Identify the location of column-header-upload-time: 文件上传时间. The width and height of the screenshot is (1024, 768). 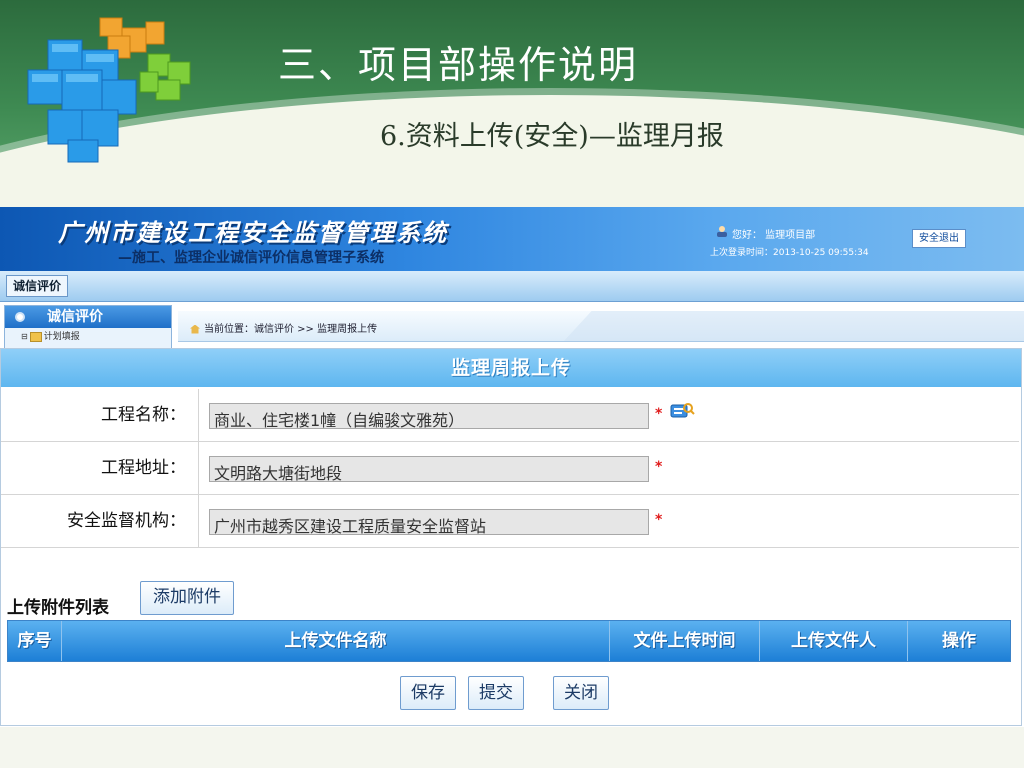
(685, 641).